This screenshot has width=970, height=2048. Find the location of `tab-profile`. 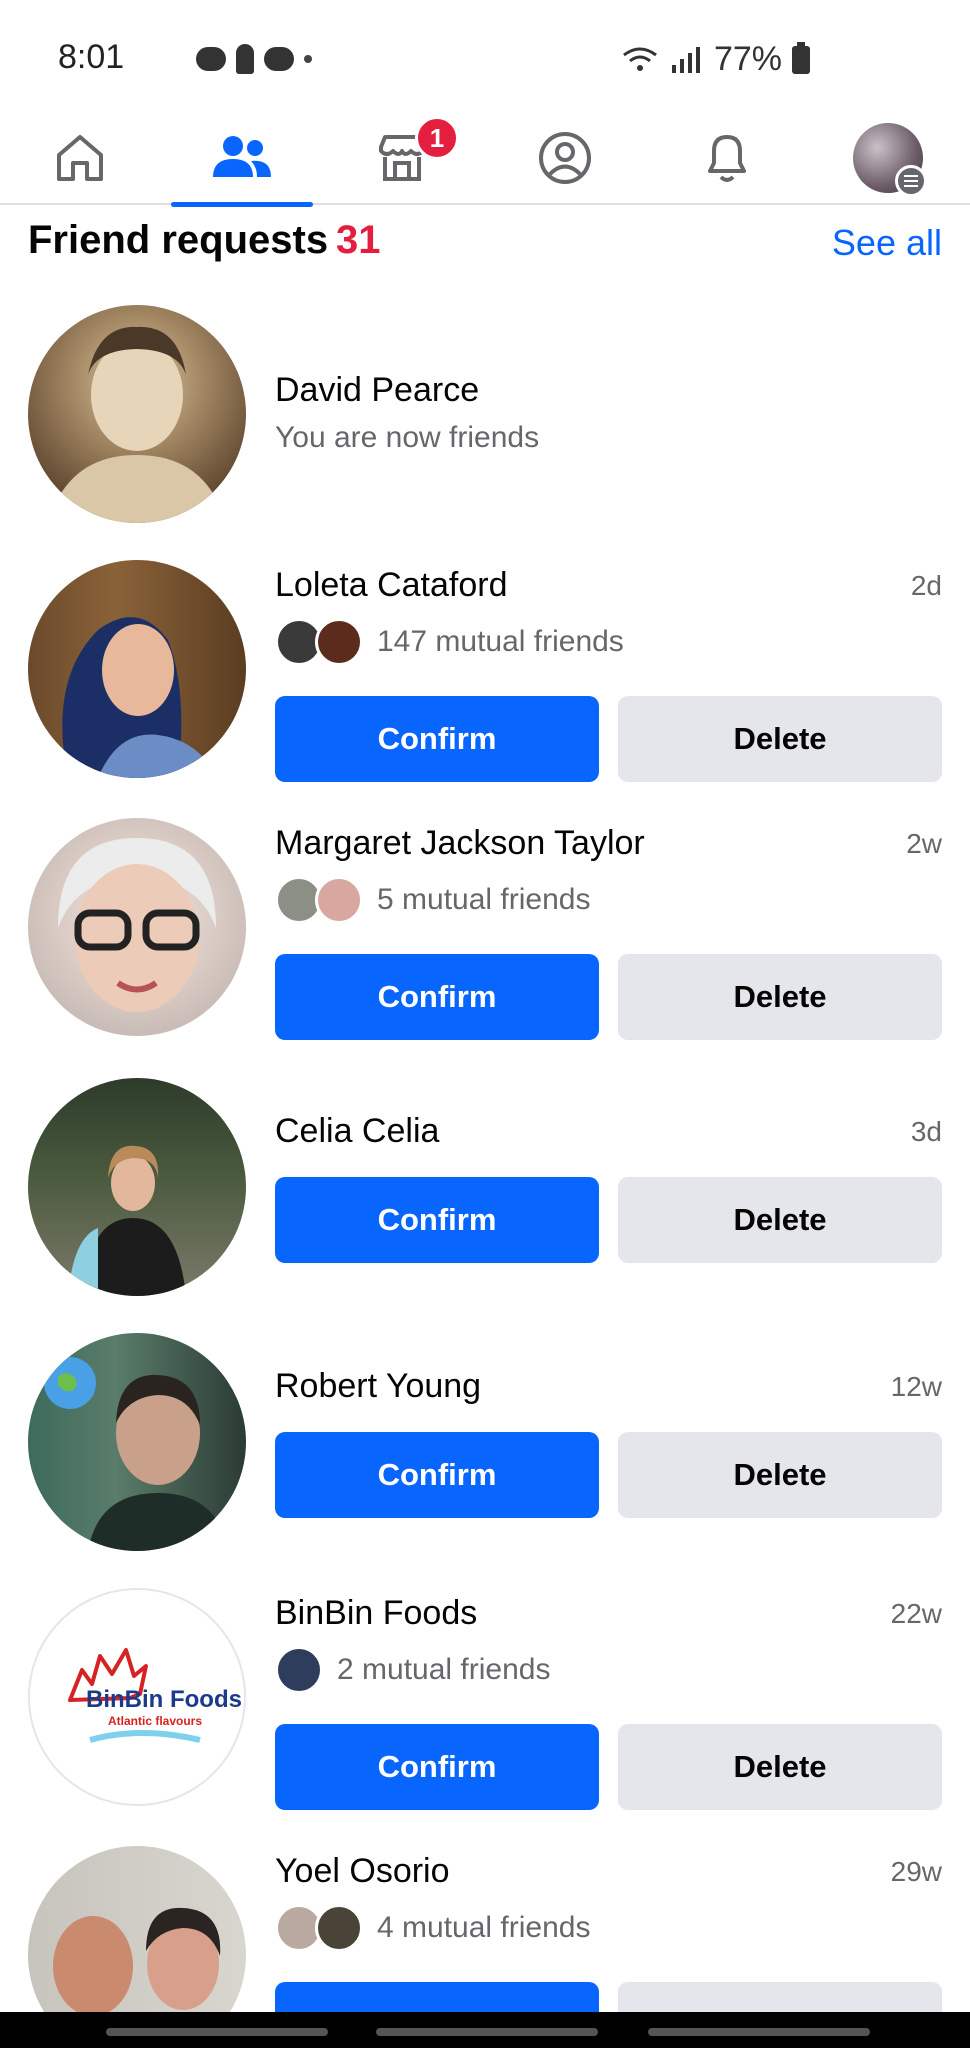

tab-profile is located at coordinates (565, 157).